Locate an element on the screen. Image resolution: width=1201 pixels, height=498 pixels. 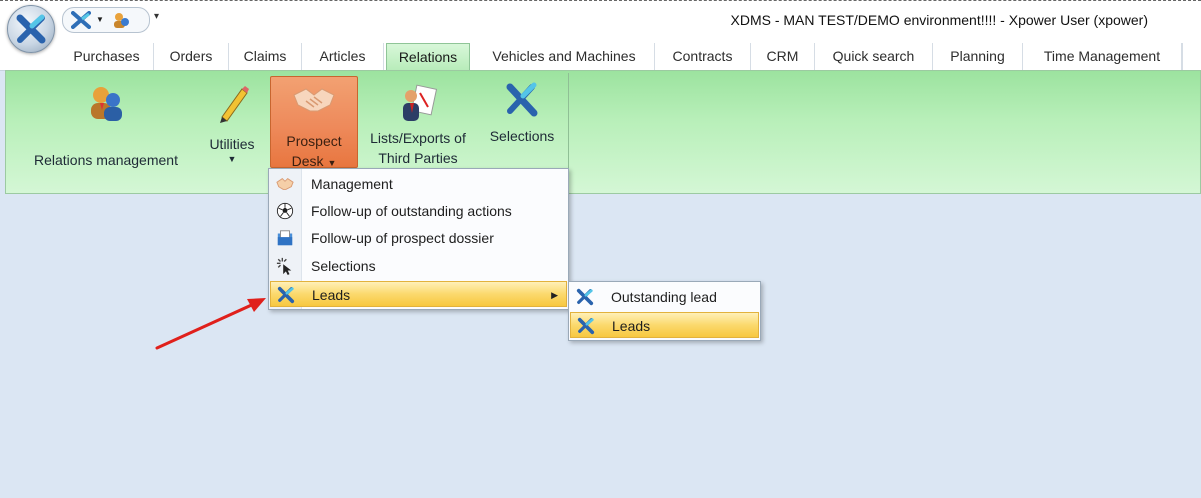
app-menu-button is located at coordinates (31, 29).